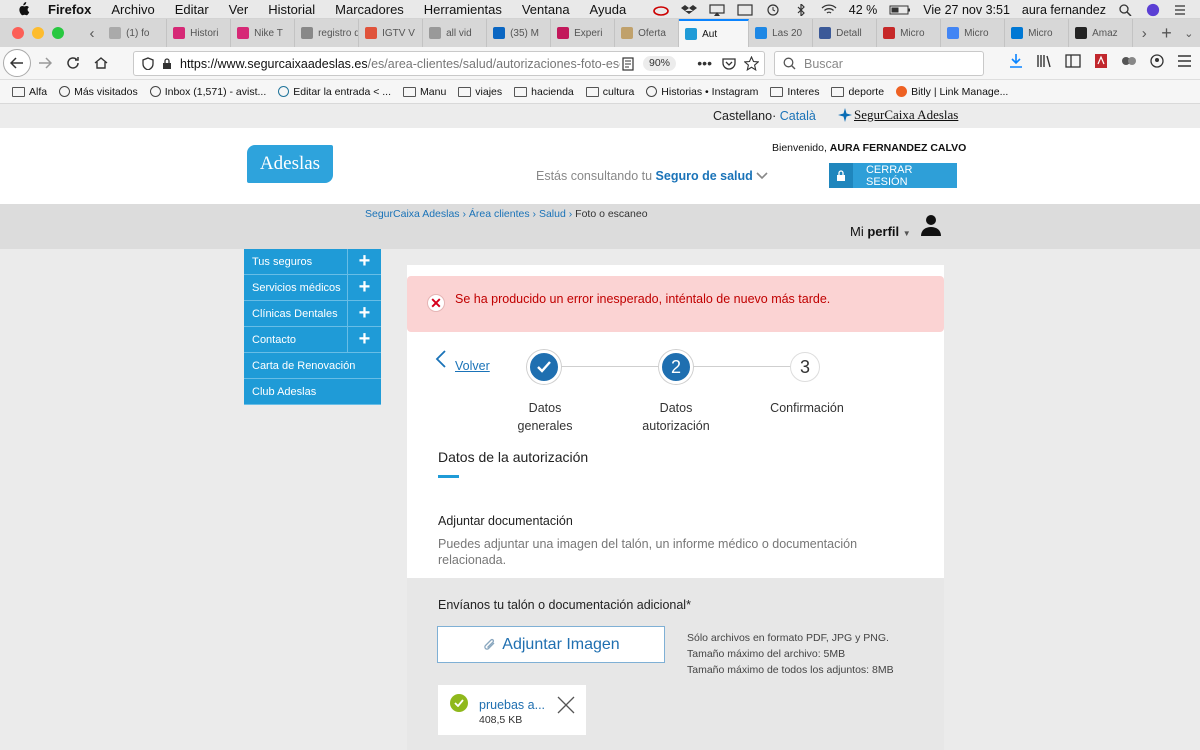 Image resolution: width=1200 pixels, height=750 pixels. I want to click on tab-scroll-left-button: ‹, so click(92, 33).